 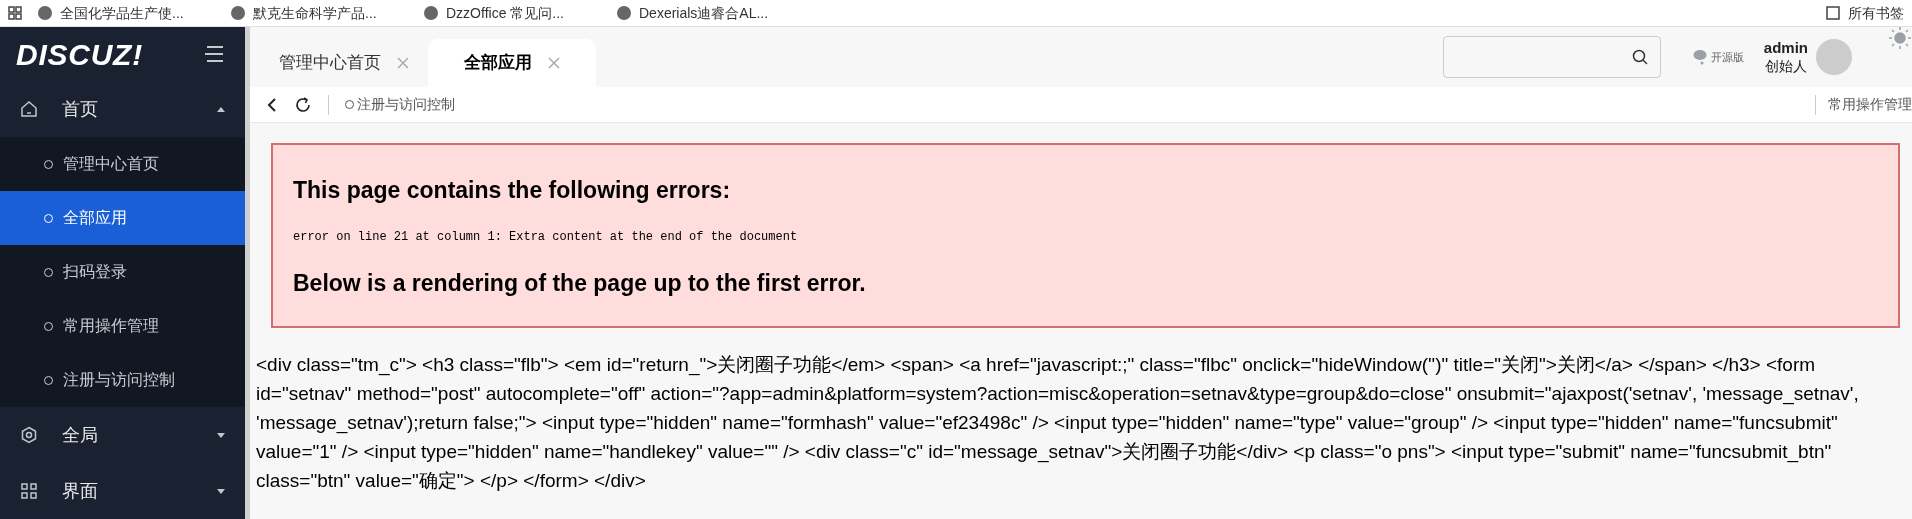 I want to click on apps-icon, so click(x=15, y=13).